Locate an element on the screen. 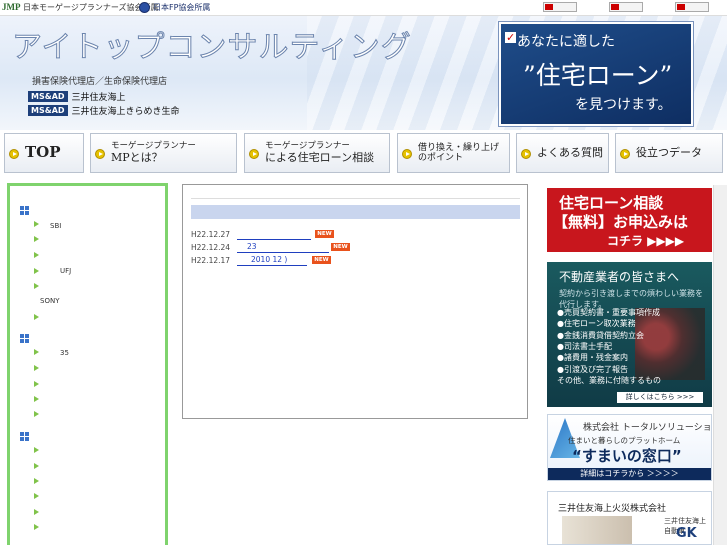  news-item: H22.12.17 2010 12 ) NEW is located at coordinates (261, 260).